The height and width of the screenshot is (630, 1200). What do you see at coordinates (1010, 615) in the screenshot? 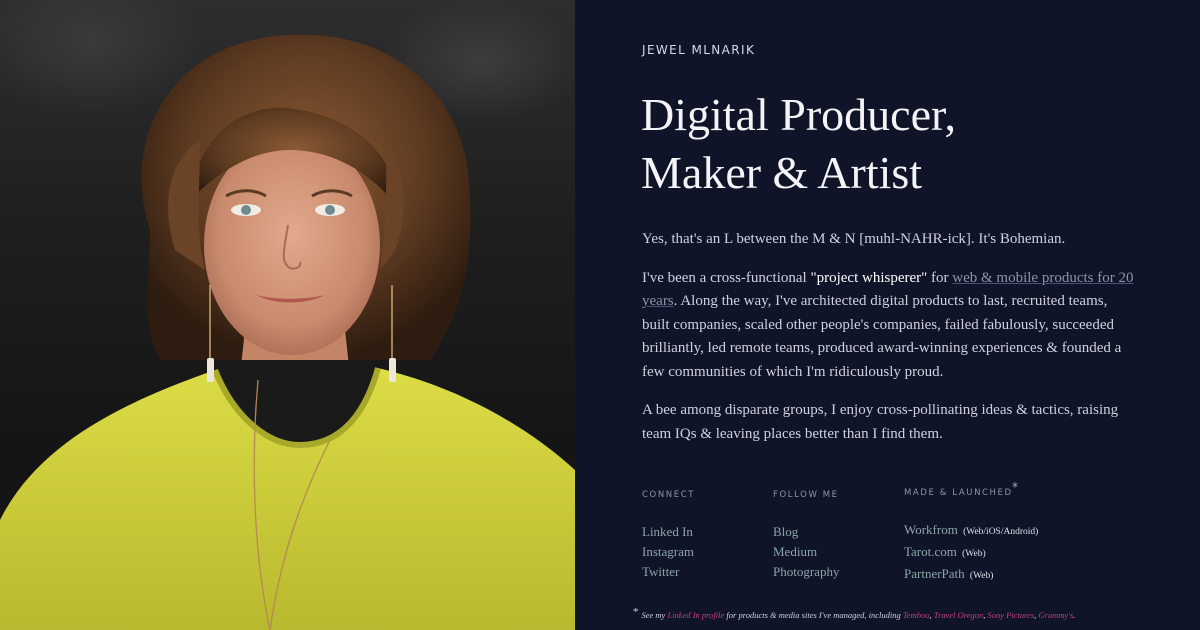
I see `sony-pictures-link: Sony Pictures` at bounding box center [1010, 615].